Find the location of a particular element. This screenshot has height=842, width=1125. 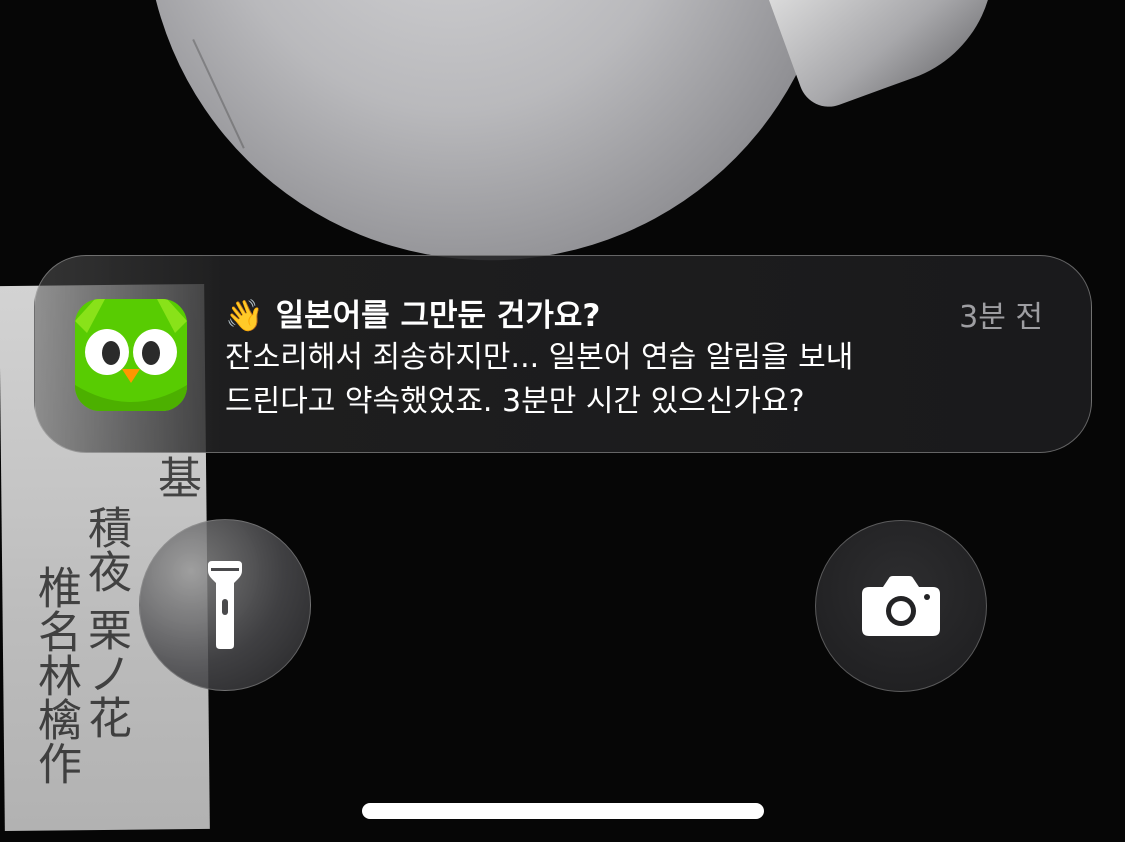

teacup-handle-image is located at coordinates (895, 58).